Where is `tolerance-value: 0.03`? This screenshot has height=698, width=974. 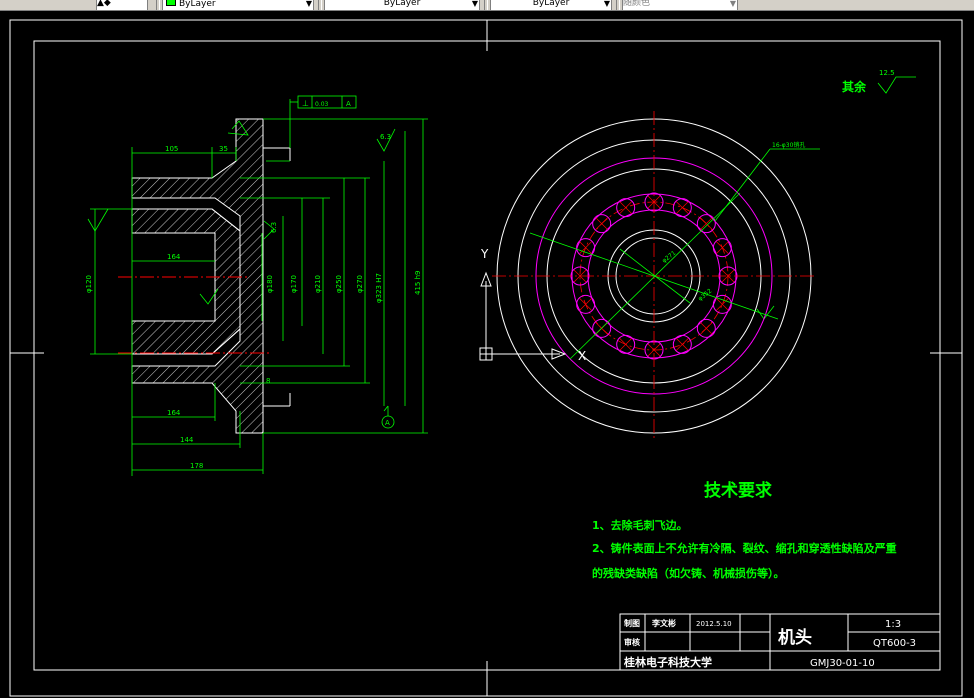
tolerance-value: 0.03 is located at coordinates (322, 104).